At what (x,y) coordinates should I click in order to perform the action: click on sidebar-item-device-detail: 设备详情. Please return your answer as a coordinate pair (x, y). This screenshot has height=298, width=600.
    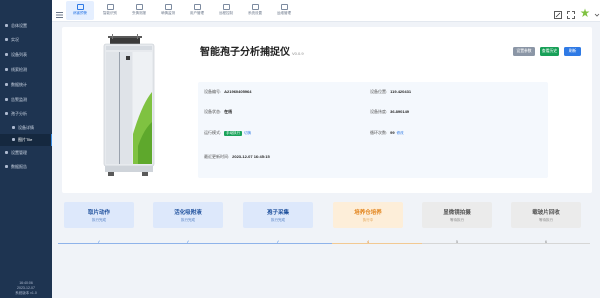
    Looking at the image, I should click on (26, 128).